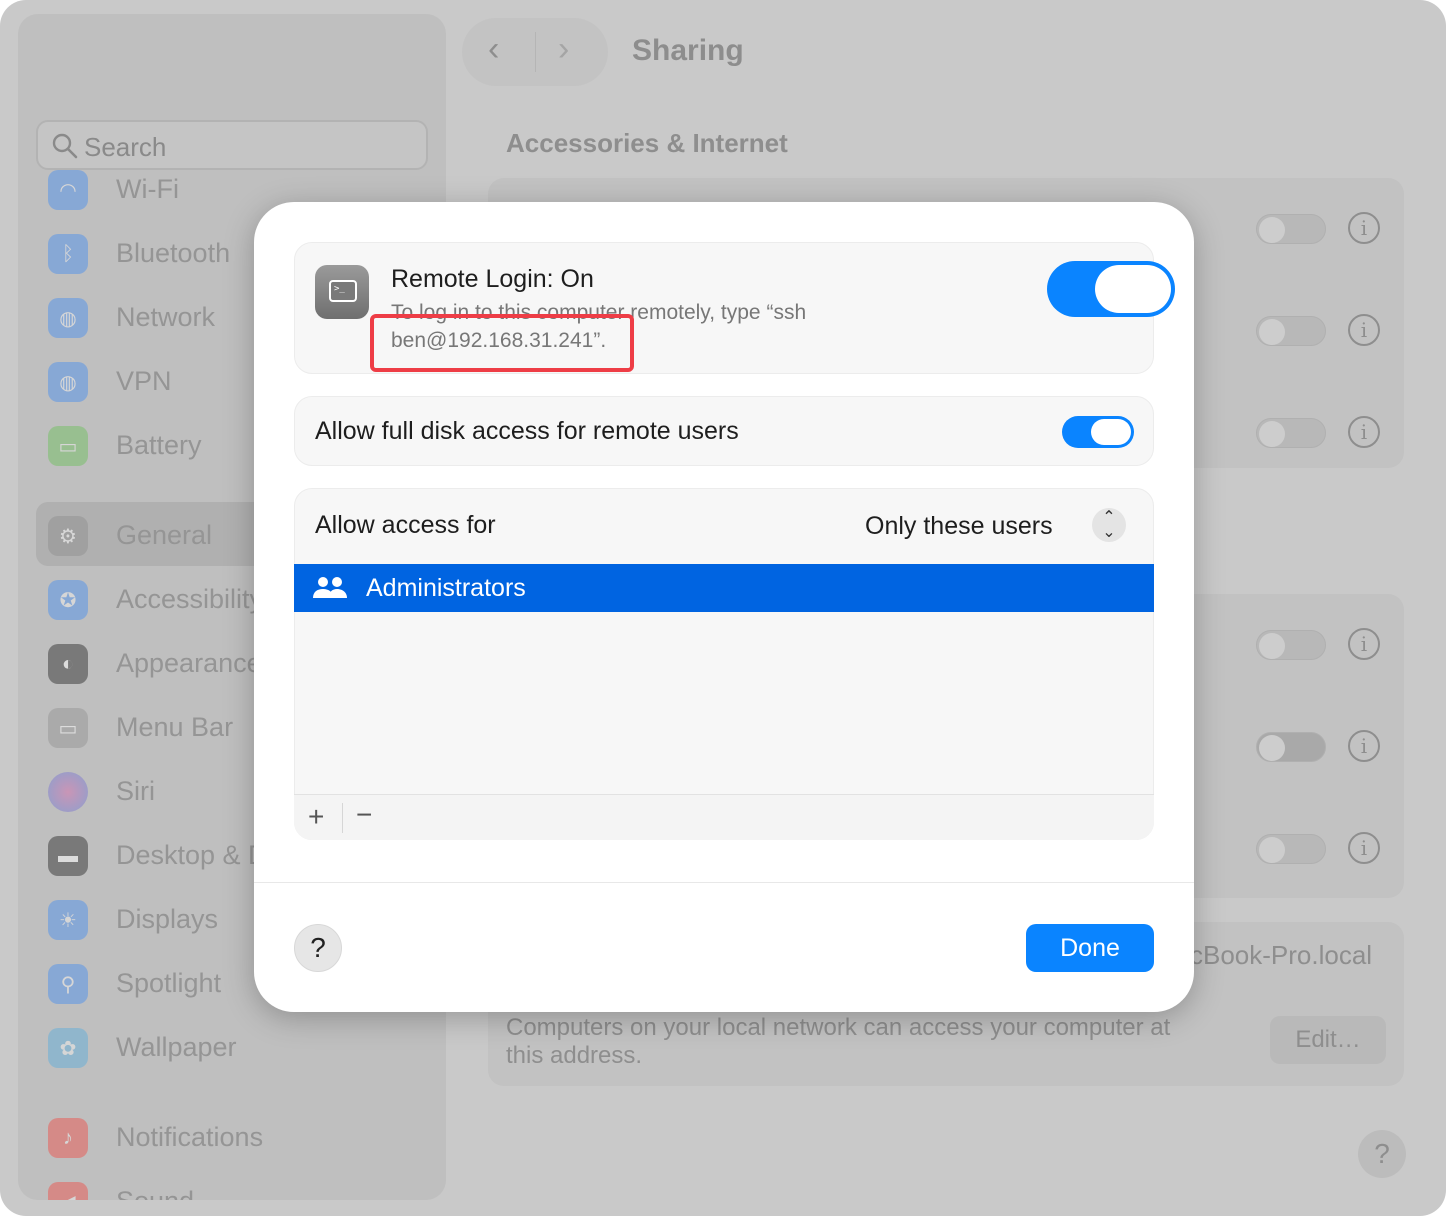 This screenshot has width=1446, height=1216. Describe the element at coordinates (68, 984) in the screenshot. I see `magnifier-icon: ⚲` at that location.